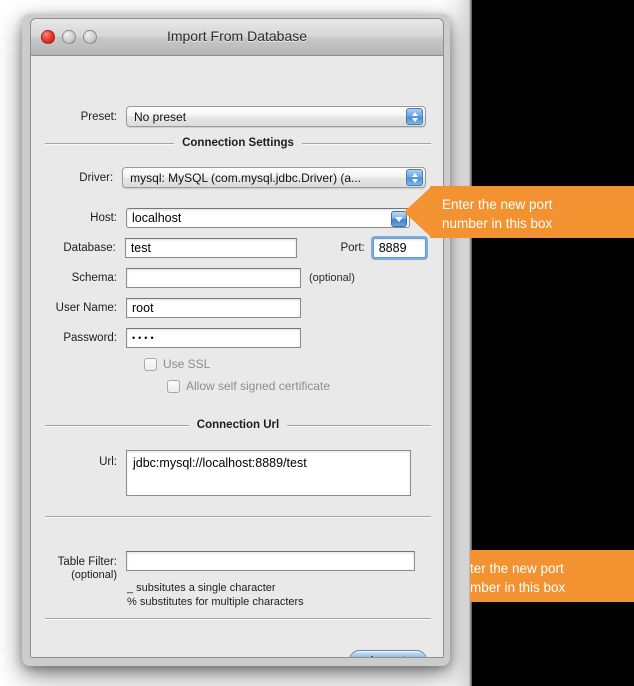 The height and width of the screenshot is (686, 634). I want to click on port-label: Port:, so click(352, 248).